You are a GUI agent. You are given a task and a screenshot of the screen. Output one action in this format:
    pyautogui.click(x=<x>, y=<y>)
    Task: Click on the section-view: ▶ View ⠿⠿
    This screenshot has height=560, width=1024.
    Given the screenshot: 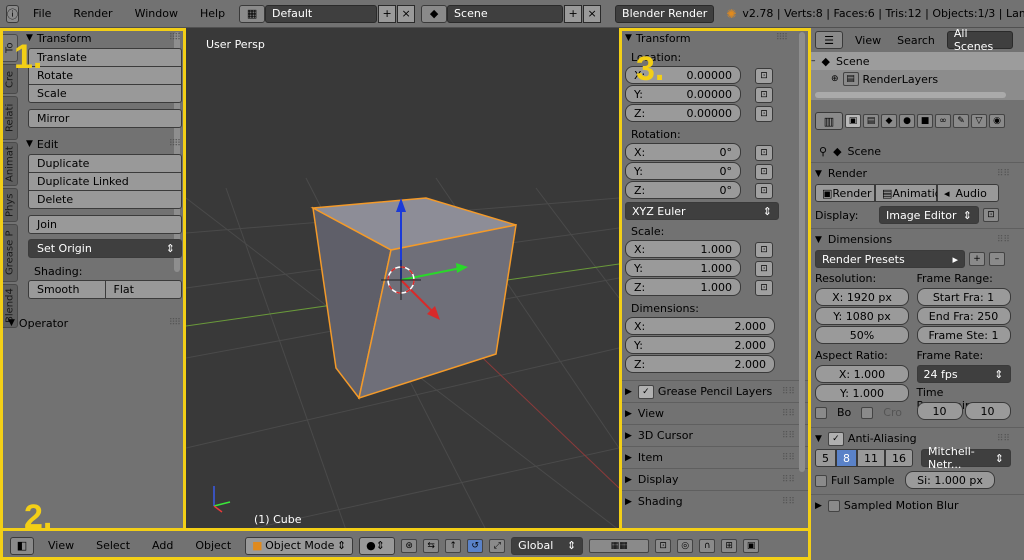 What is the action you would take?
    pyautogui.click(x=714, y=413)
    